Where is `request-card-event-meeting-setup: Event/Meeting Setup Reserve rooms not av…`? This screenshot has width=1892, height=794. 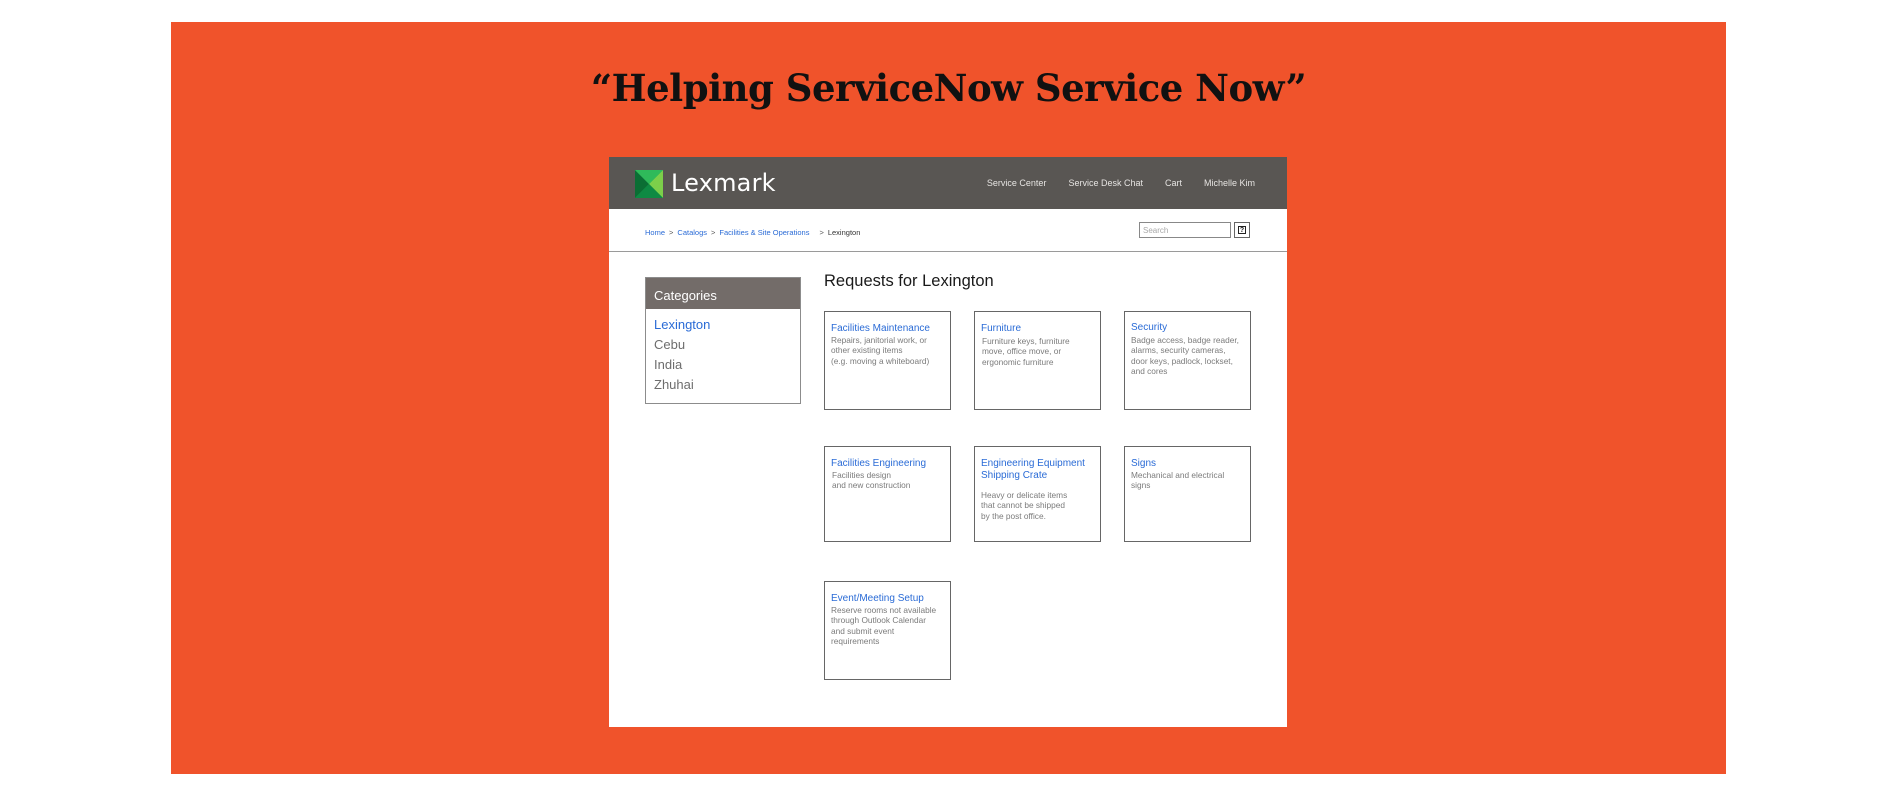 request-card-event-meeting-setup: Event/Meeting Setup Reserve rooms not av… is located at coordinates (887, 630).